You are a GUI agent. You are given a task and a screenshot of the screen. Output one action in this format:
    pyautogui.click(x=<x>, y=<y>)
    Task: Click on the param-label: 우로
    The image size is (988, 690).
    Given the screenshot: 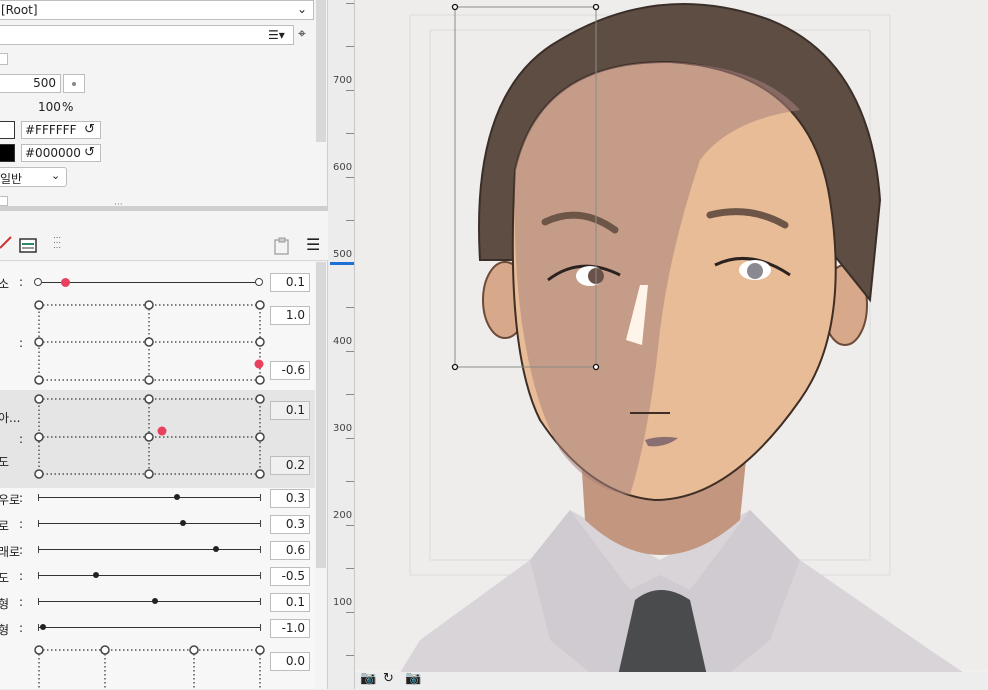 What is the action you would take?
    pyautogui.click(x=10, y=500)
    